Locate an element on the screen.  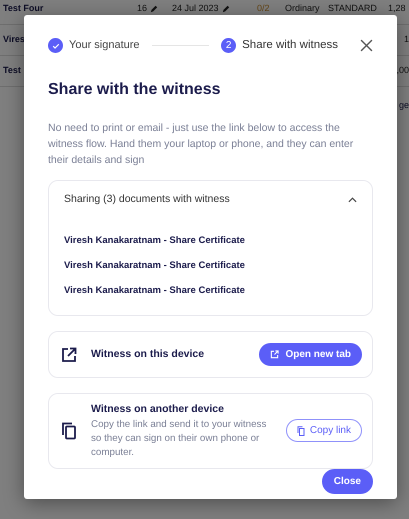
accordion-header: Sharing (3) documents with witness is located at coordinates (210, 200).